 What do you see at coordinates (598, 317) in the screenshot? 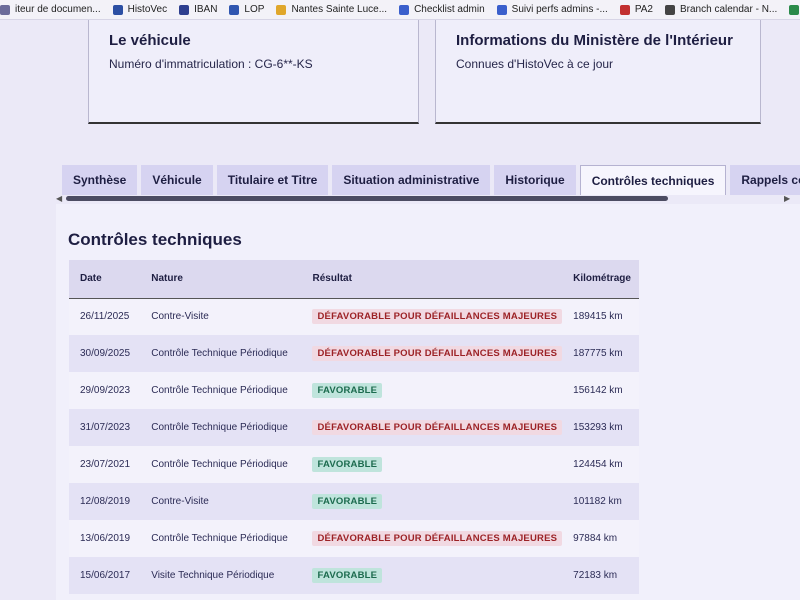
I see `cell-kilometrage: 189415 km` at bounding box center [598, 317].